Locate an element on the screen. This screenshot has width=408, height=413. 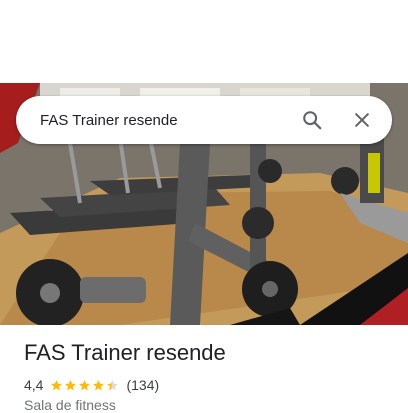
search-button is located at coordinates (312, 120).